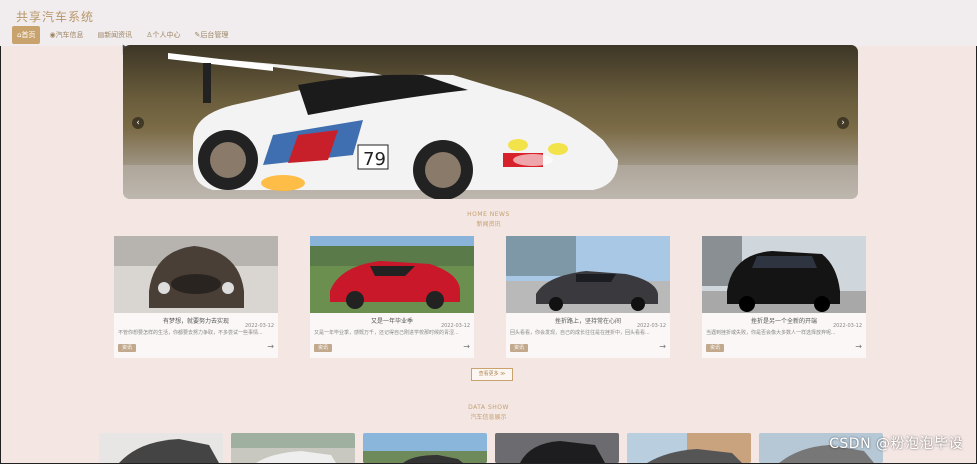 The height and width of the screenshot is (464, 977). Describe the element at coordinates (715, 348) in the screenshot. I see `news-tag-4: 资讯` at that location.